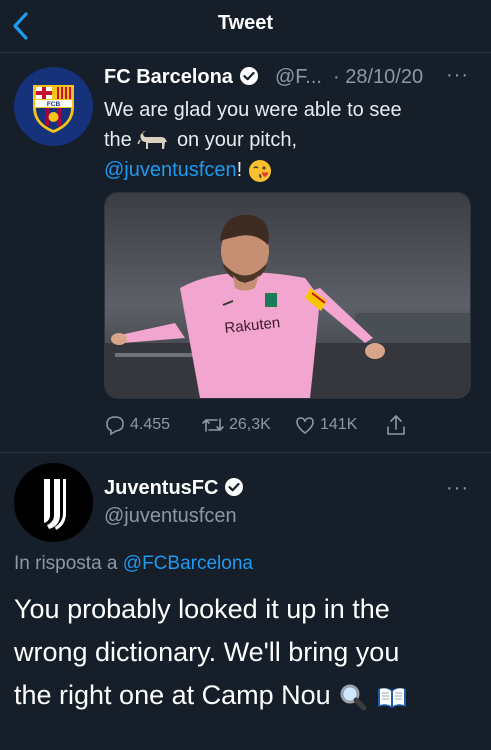 Image resolution: width=491 pixels, height=750 pixels. Describe the element at coordinates (115, 426) in the screenshot. I see `reply-icon` at that location.